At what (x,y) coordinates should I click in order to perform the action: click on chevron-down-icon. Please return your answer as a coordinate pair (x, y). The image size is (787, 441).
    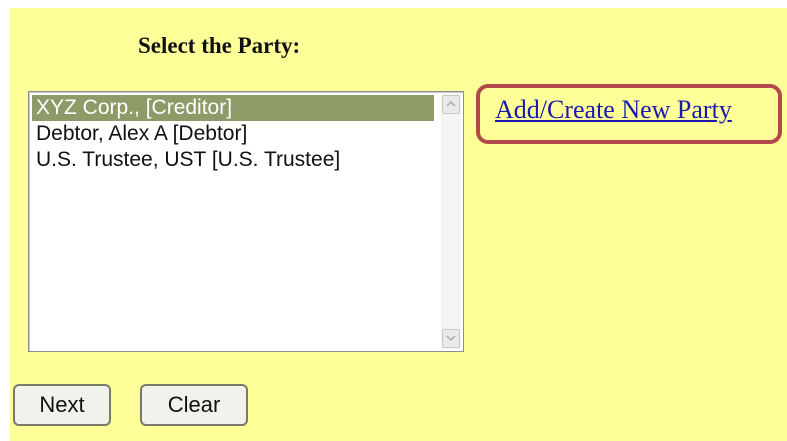
    Looking at the image, I should click on (451, 338).